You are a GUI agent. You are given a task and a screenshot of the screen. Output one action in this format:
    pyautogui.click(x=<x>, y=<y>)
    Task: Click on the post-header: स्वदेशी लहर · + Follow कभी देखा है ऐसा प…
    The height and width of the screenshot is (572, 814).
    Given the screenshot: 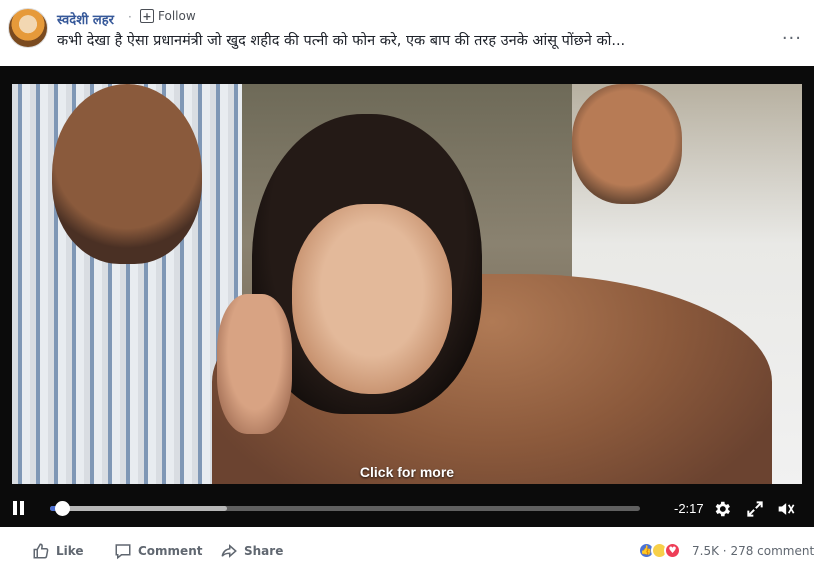 What is the action you would take?
    pyautogui.click(x=407, y=33)
    